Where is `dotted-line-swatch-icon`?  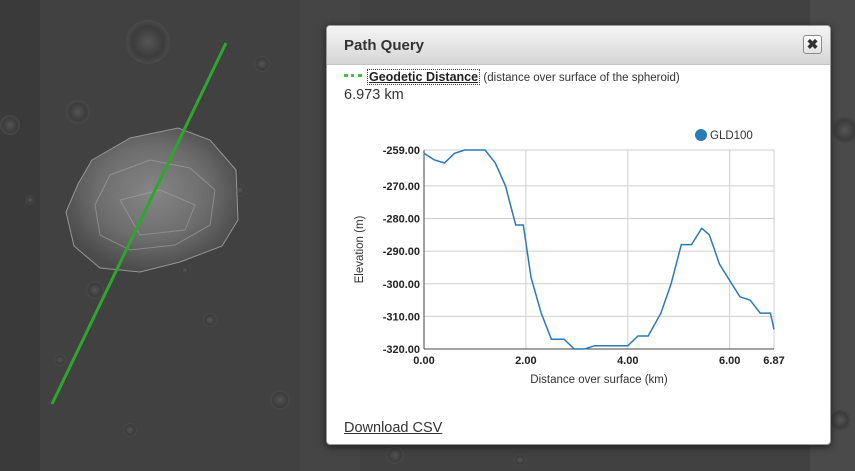
dotted-line-swatch-icon is located at coordinates (353, 76).